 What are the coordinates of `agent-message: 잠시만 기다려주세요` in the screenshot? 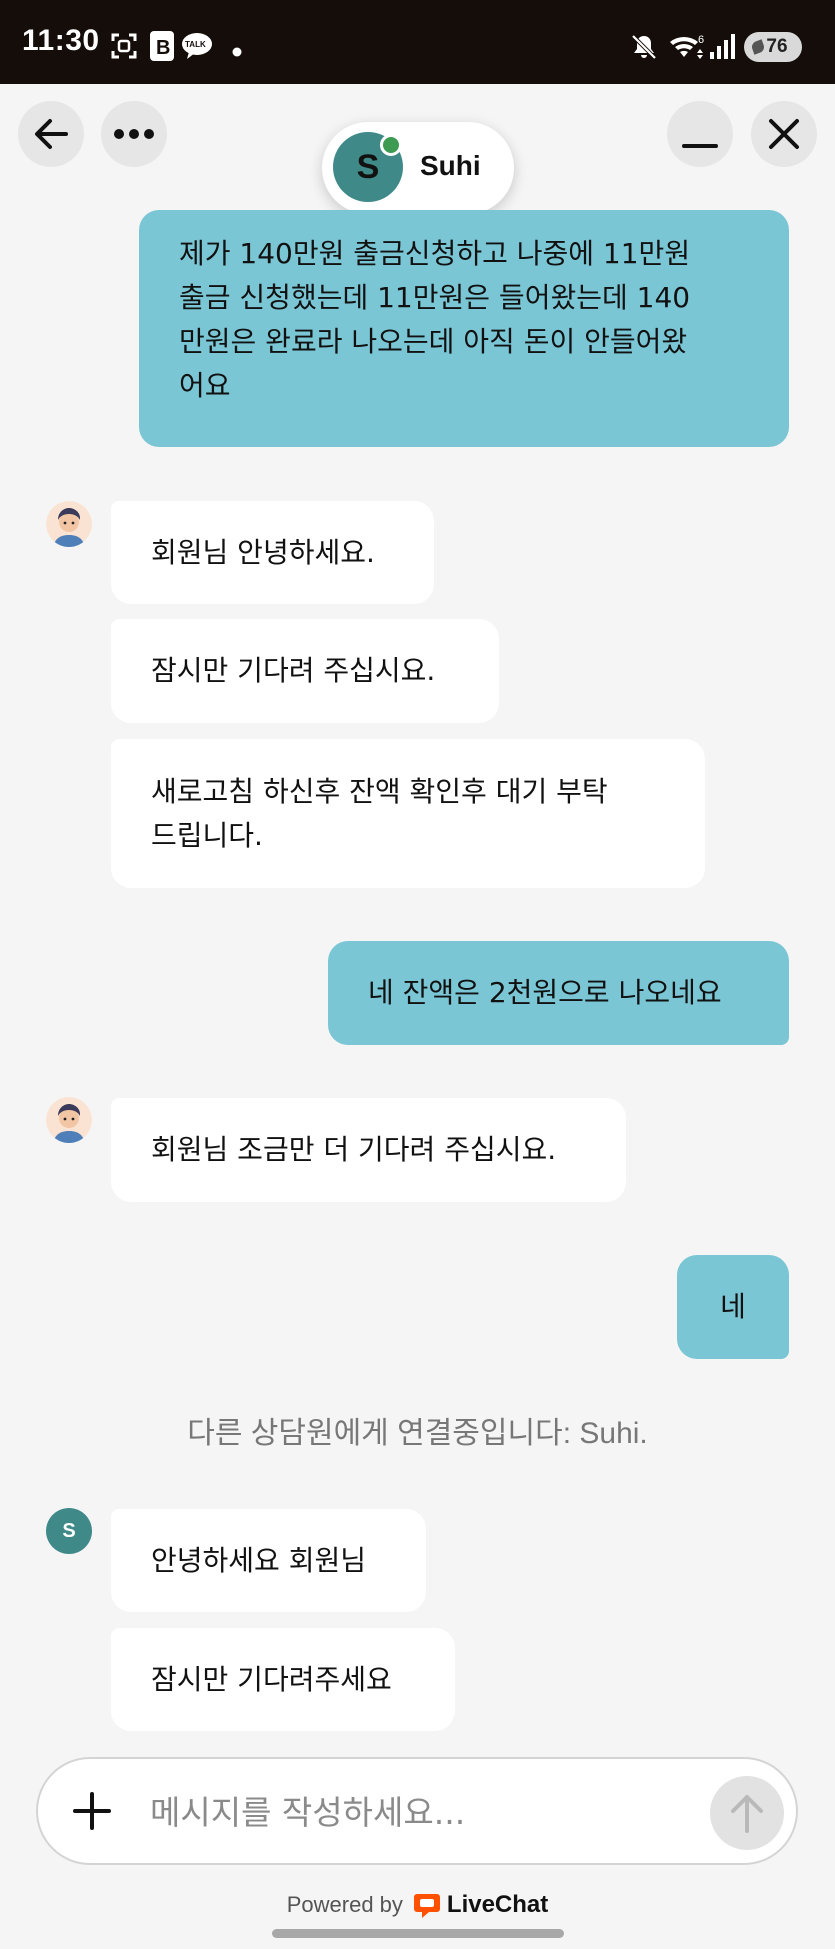 It's located at (283, 1679).